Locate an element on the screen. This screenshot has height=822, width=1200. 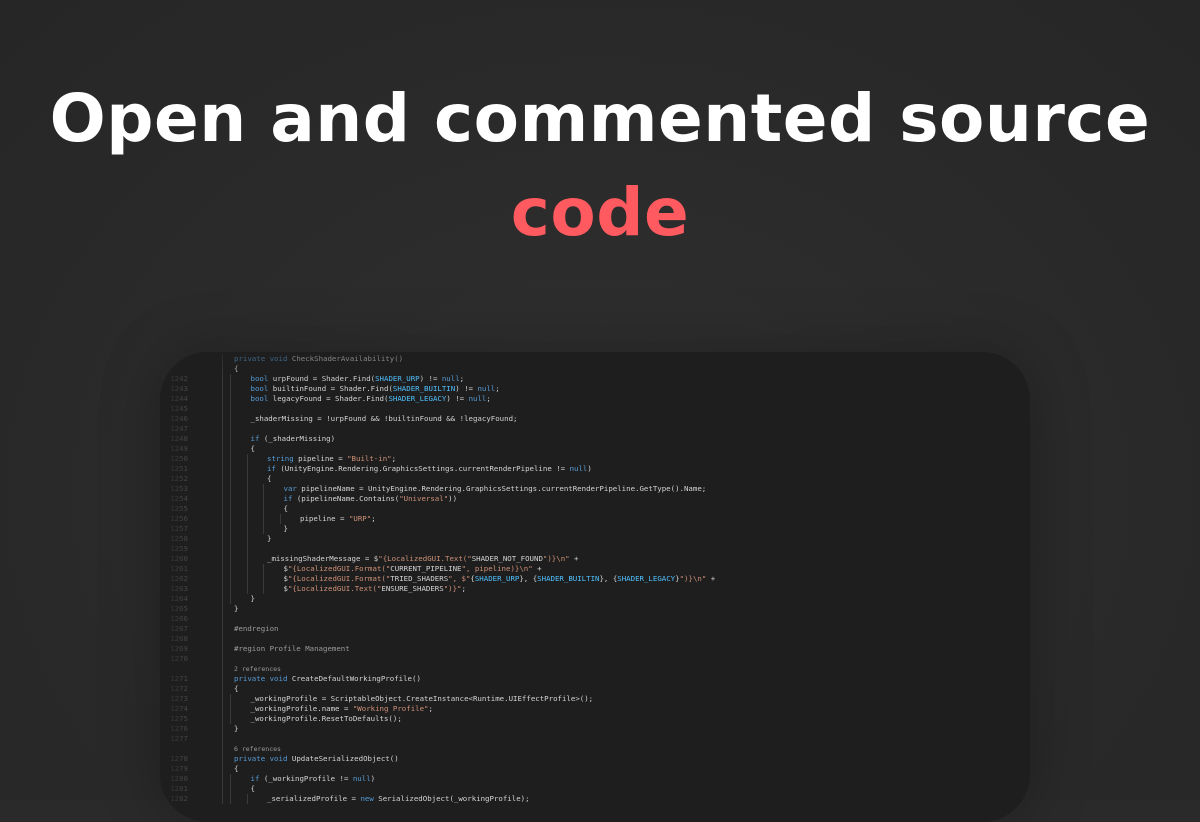
line-number: 1250 is located at coordinates (179, 458).